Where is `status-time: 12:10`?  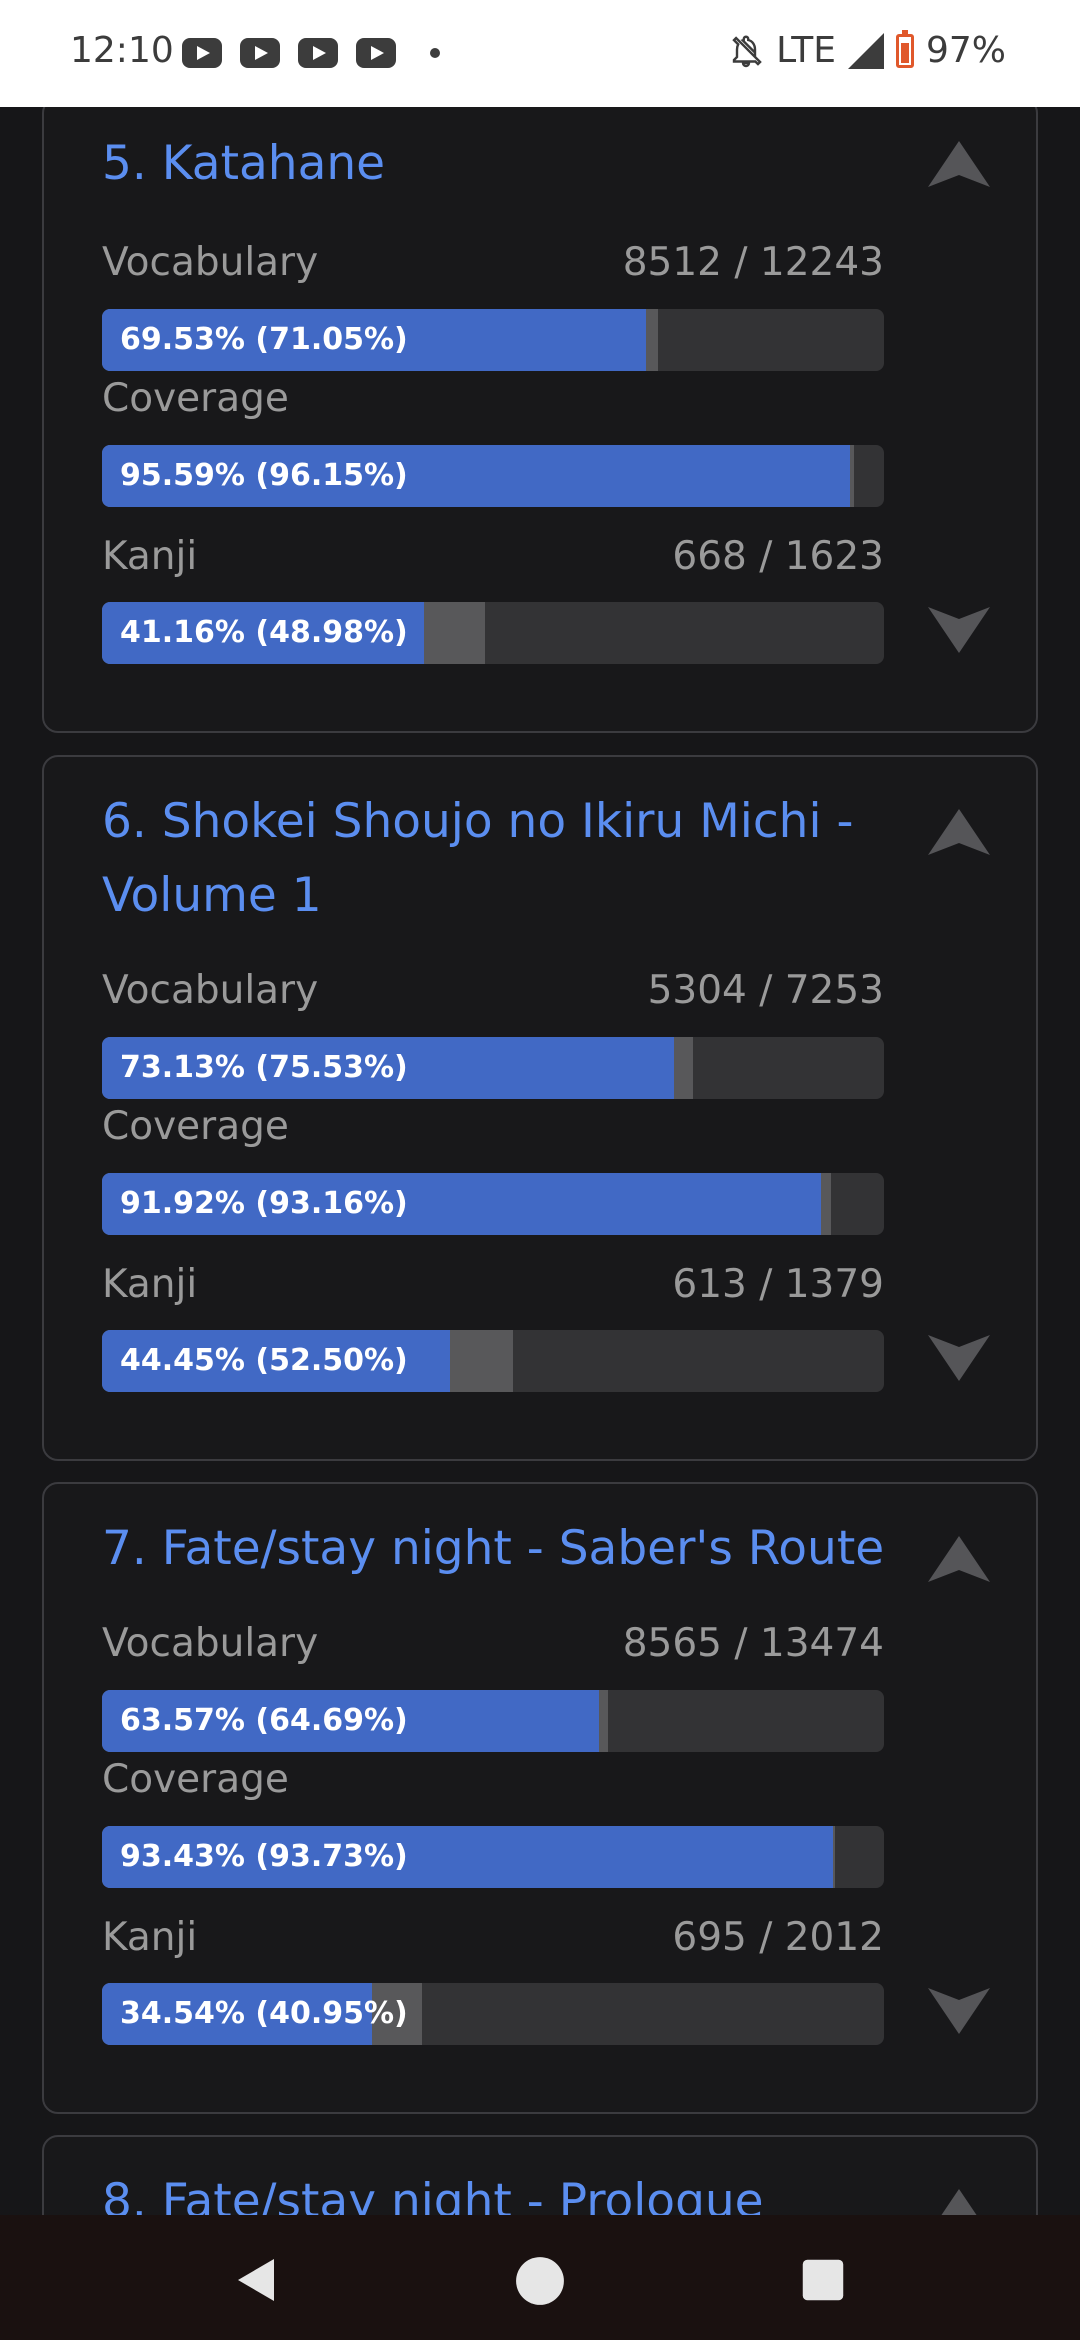
status-time: 12:10 is located at coordinates (122, 50).